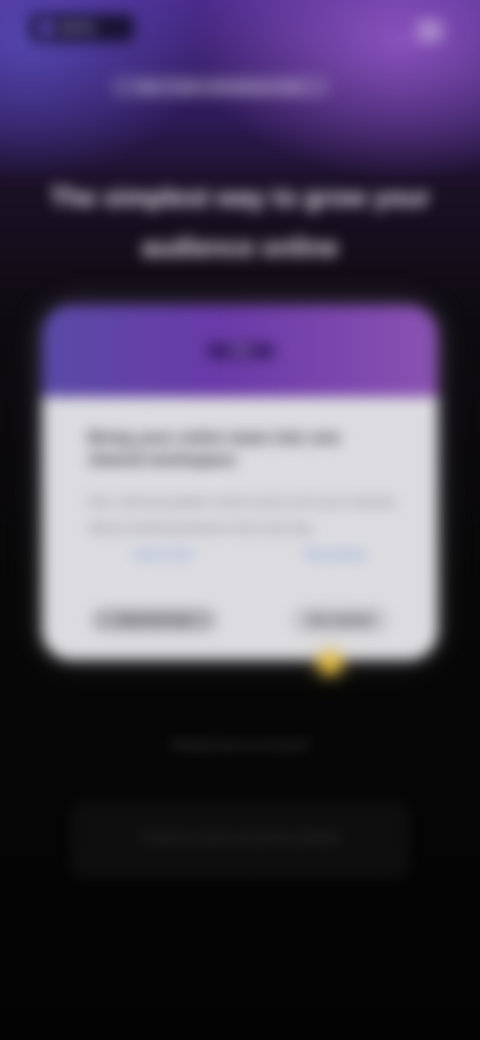  I want to click on top-bar: NOVA, so click(240, 30).